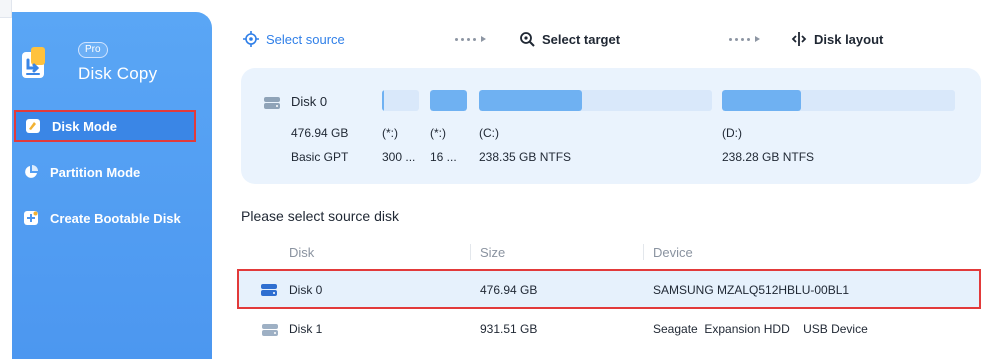 This screenshot has height=359, width=992. Describe the element at coordinates (6, 179) in the screenshot. I see `window-edge` at that location.